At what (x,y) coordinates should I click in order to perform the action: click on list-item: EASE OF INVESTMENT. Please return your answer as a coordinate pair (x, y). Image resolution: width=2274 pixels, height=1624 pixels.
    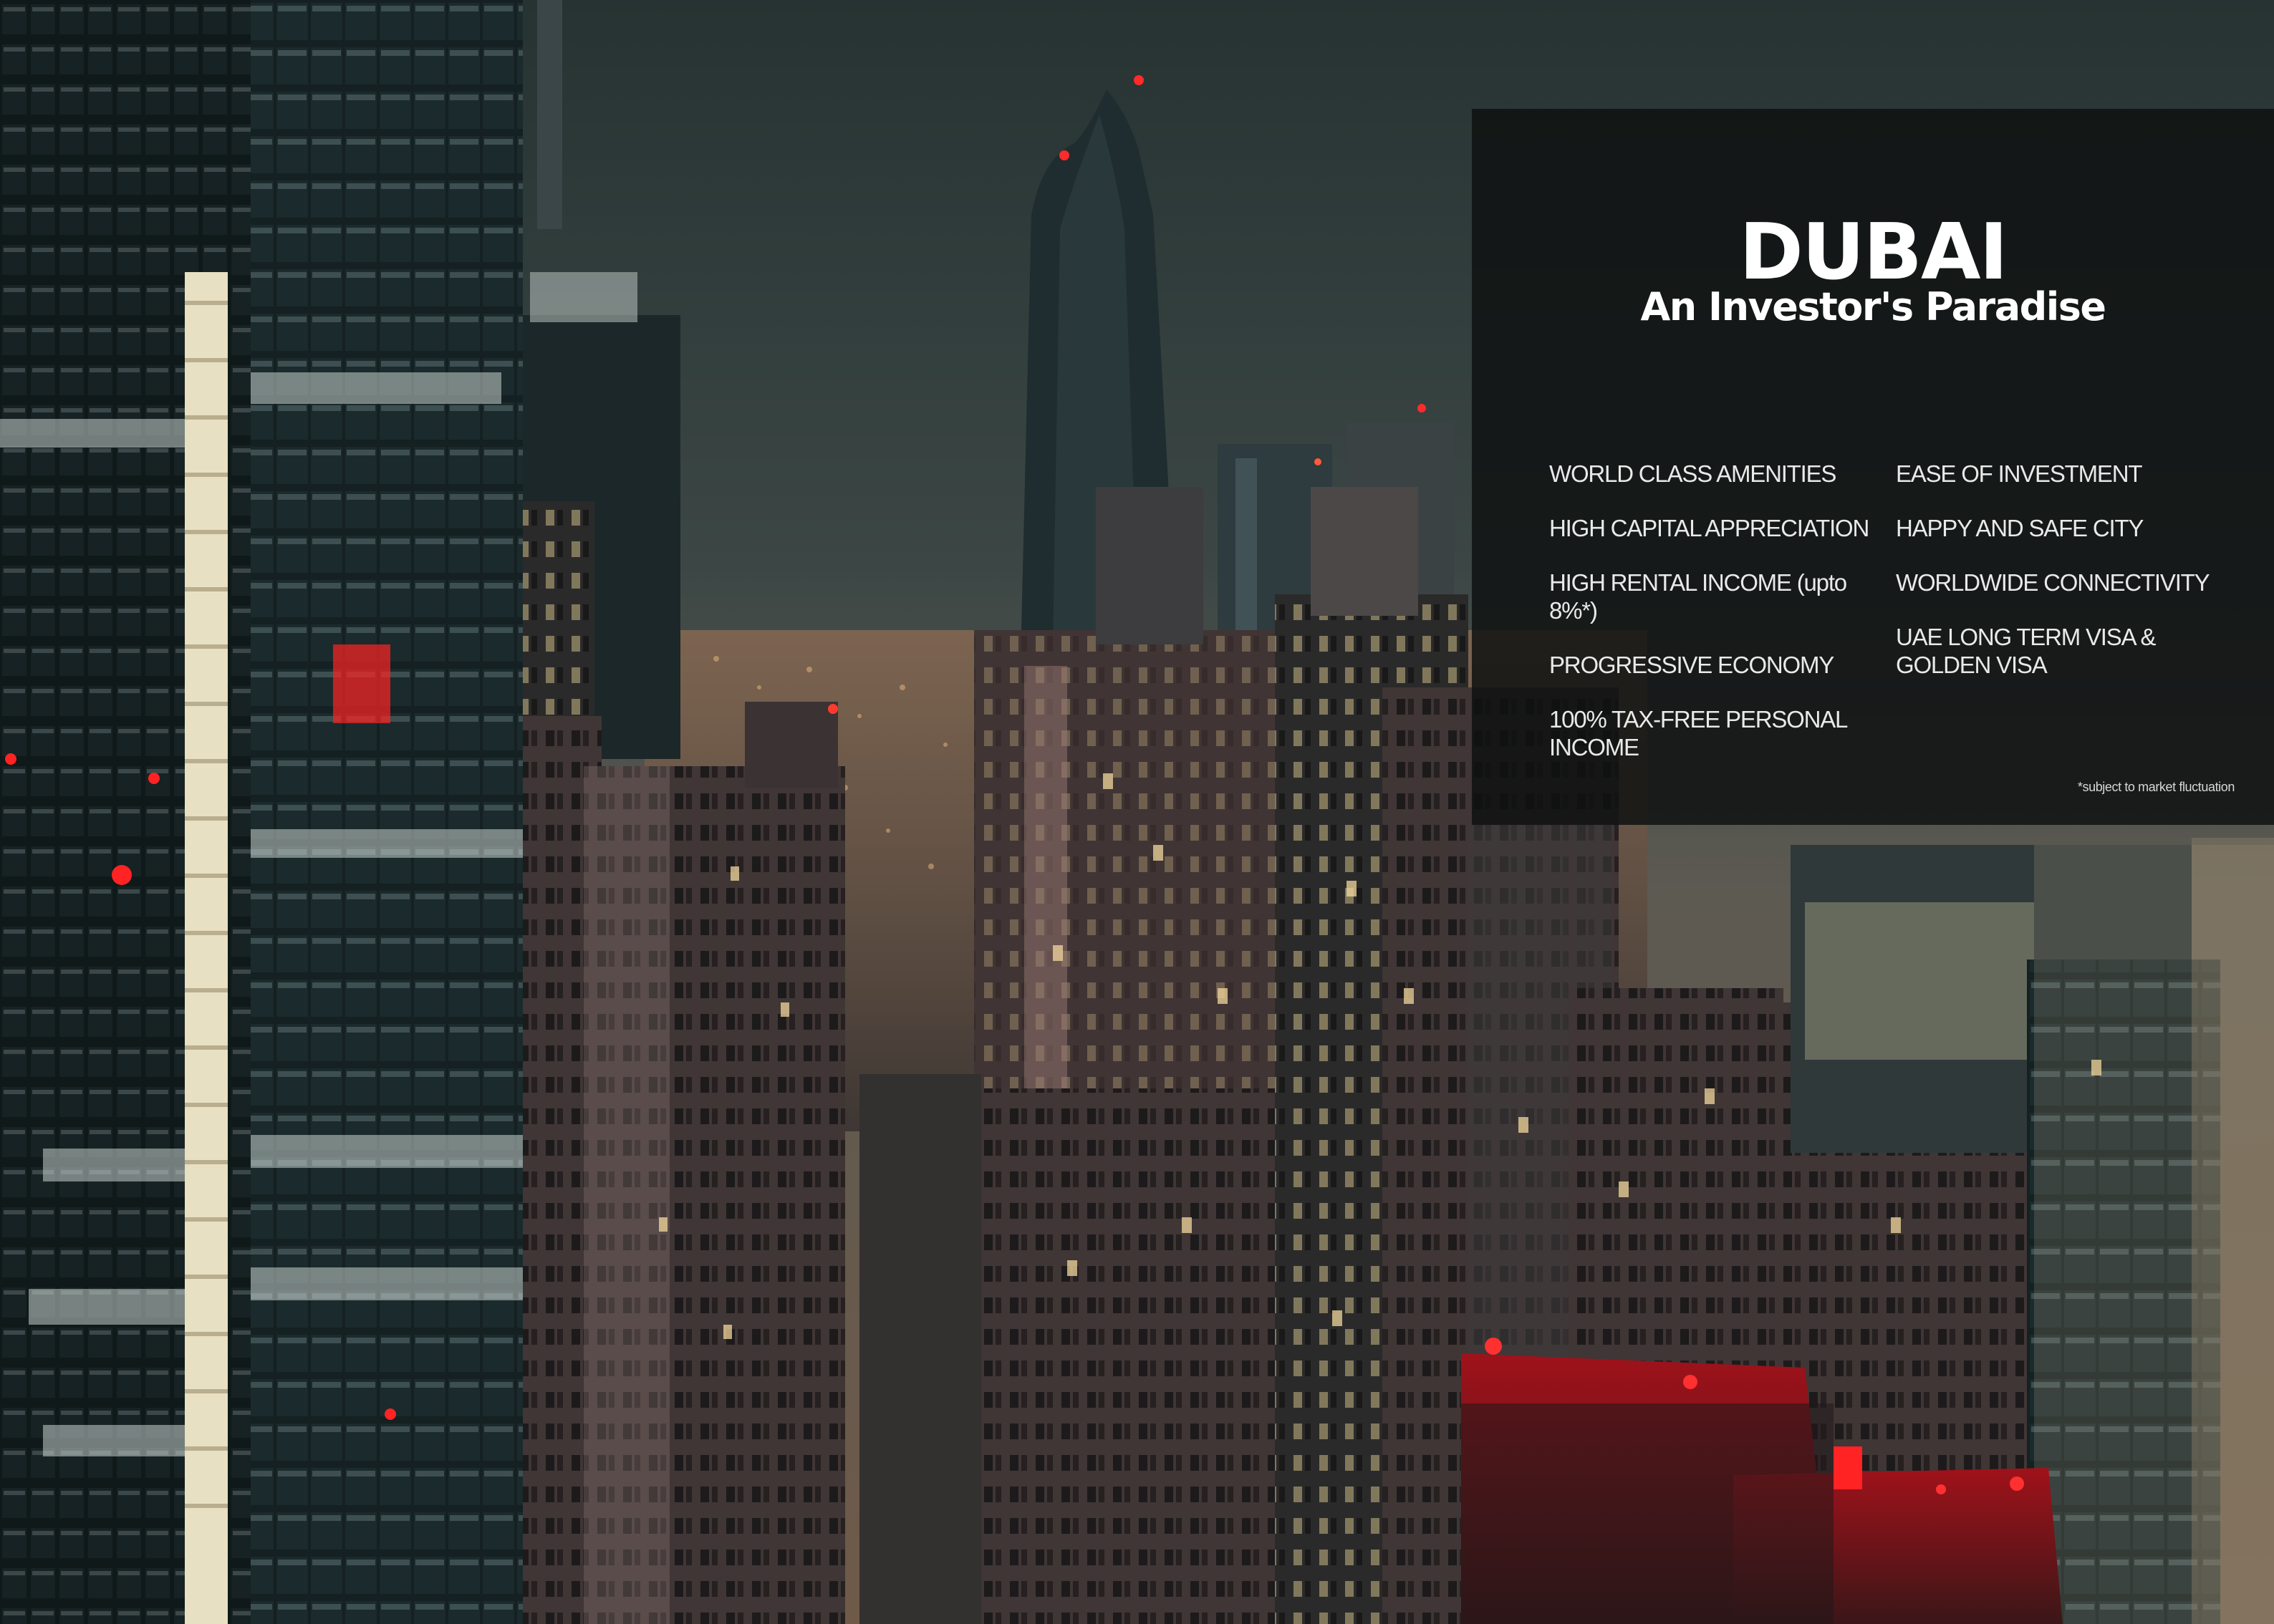
    Looking at the image, I should click on (2019, 473).